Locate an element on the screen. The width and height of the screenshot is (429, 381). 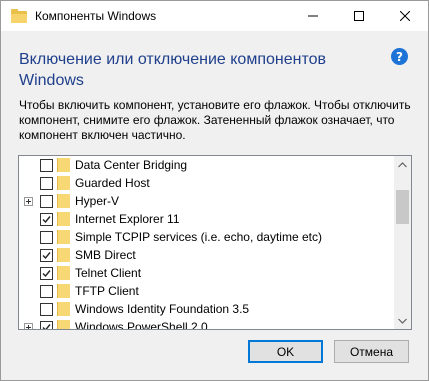
feature-row: Telnet Client is located at coordinates (206, 273).